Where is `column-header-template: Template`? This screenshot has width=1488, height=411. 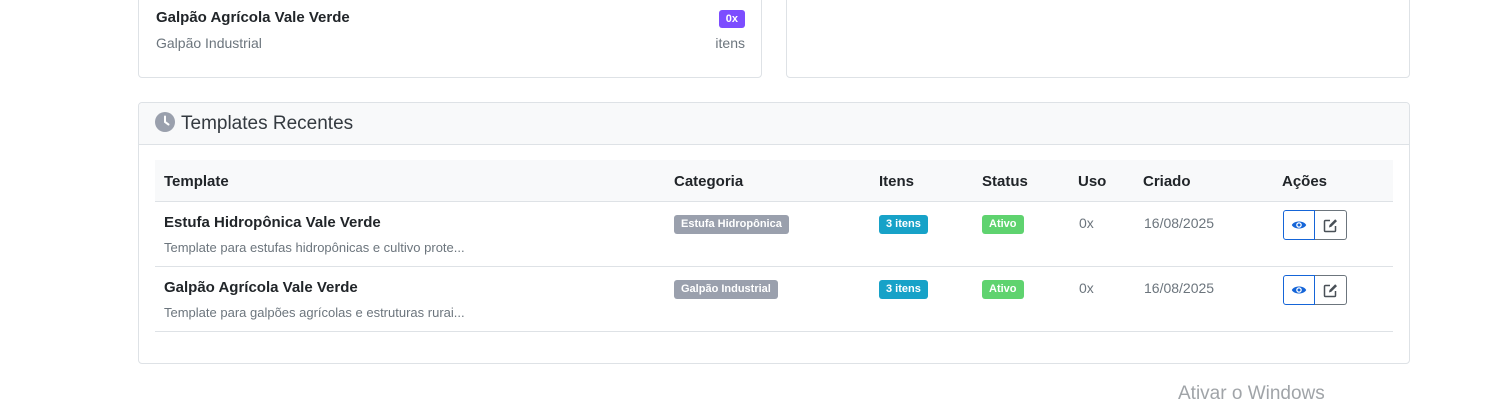
column-header-template: Template is located at coordinates (196, 181).